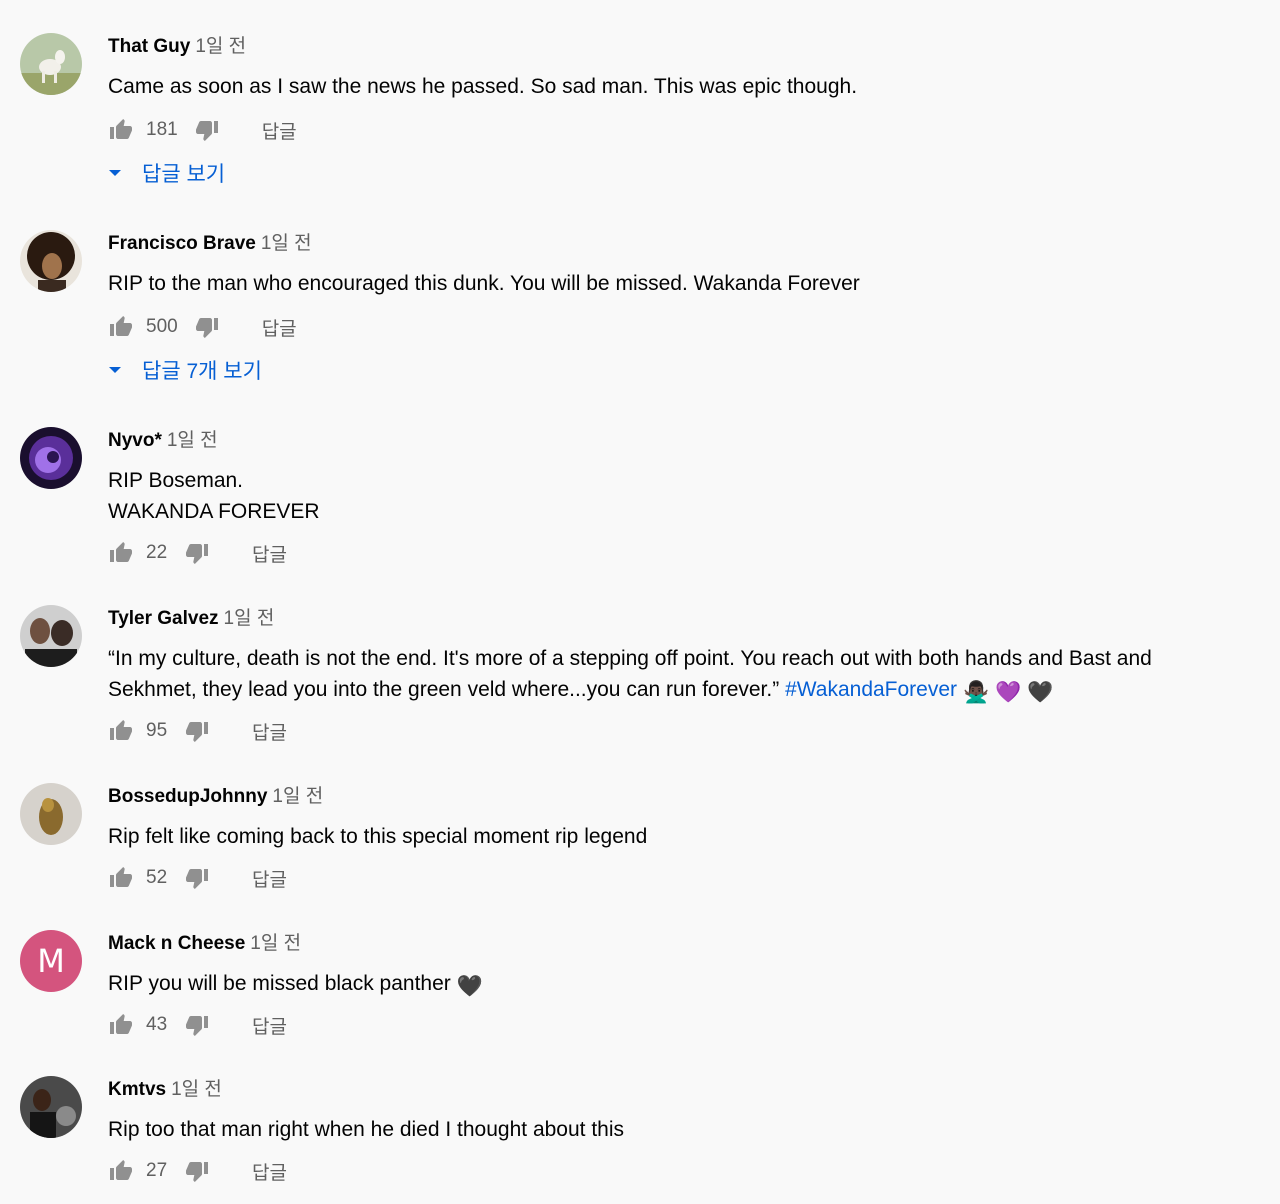 This screenshot has width=1280, height=1204. Describe the element at coordinates (279, 983) in the screenshot. I see `comment-text-body: RIP you will be missed black panther` at that location.